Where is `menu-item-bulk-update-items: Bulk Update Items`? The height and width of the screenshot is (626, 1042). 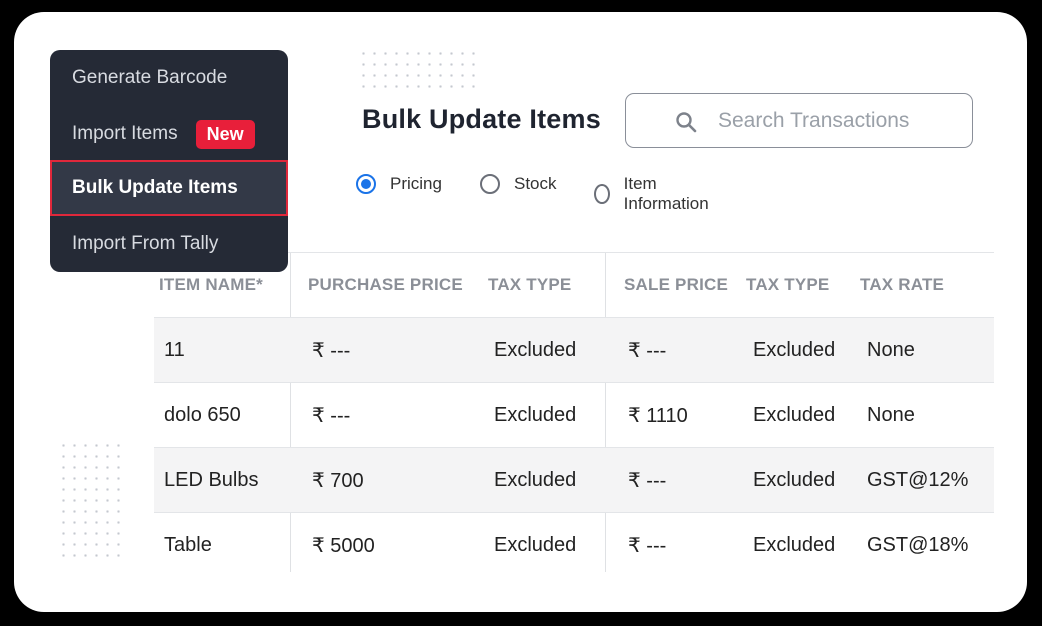
menu-item-bulk-update-items: Bulk Update Items is located at coordinates (169, 188).